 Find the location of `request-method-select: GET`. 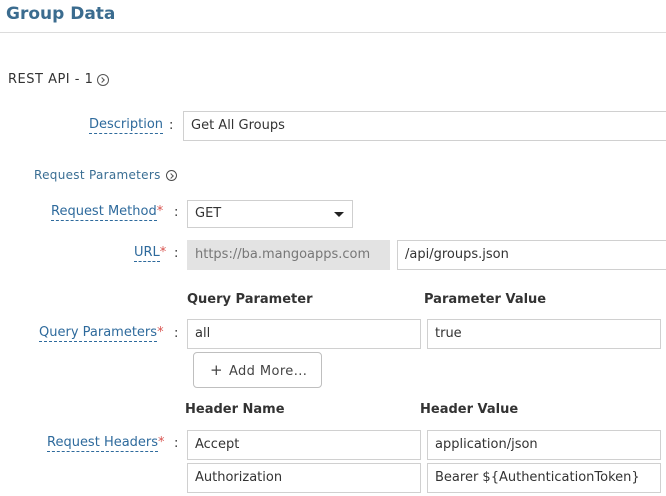

request-method-select: GET is located at coordinates (270, 214).